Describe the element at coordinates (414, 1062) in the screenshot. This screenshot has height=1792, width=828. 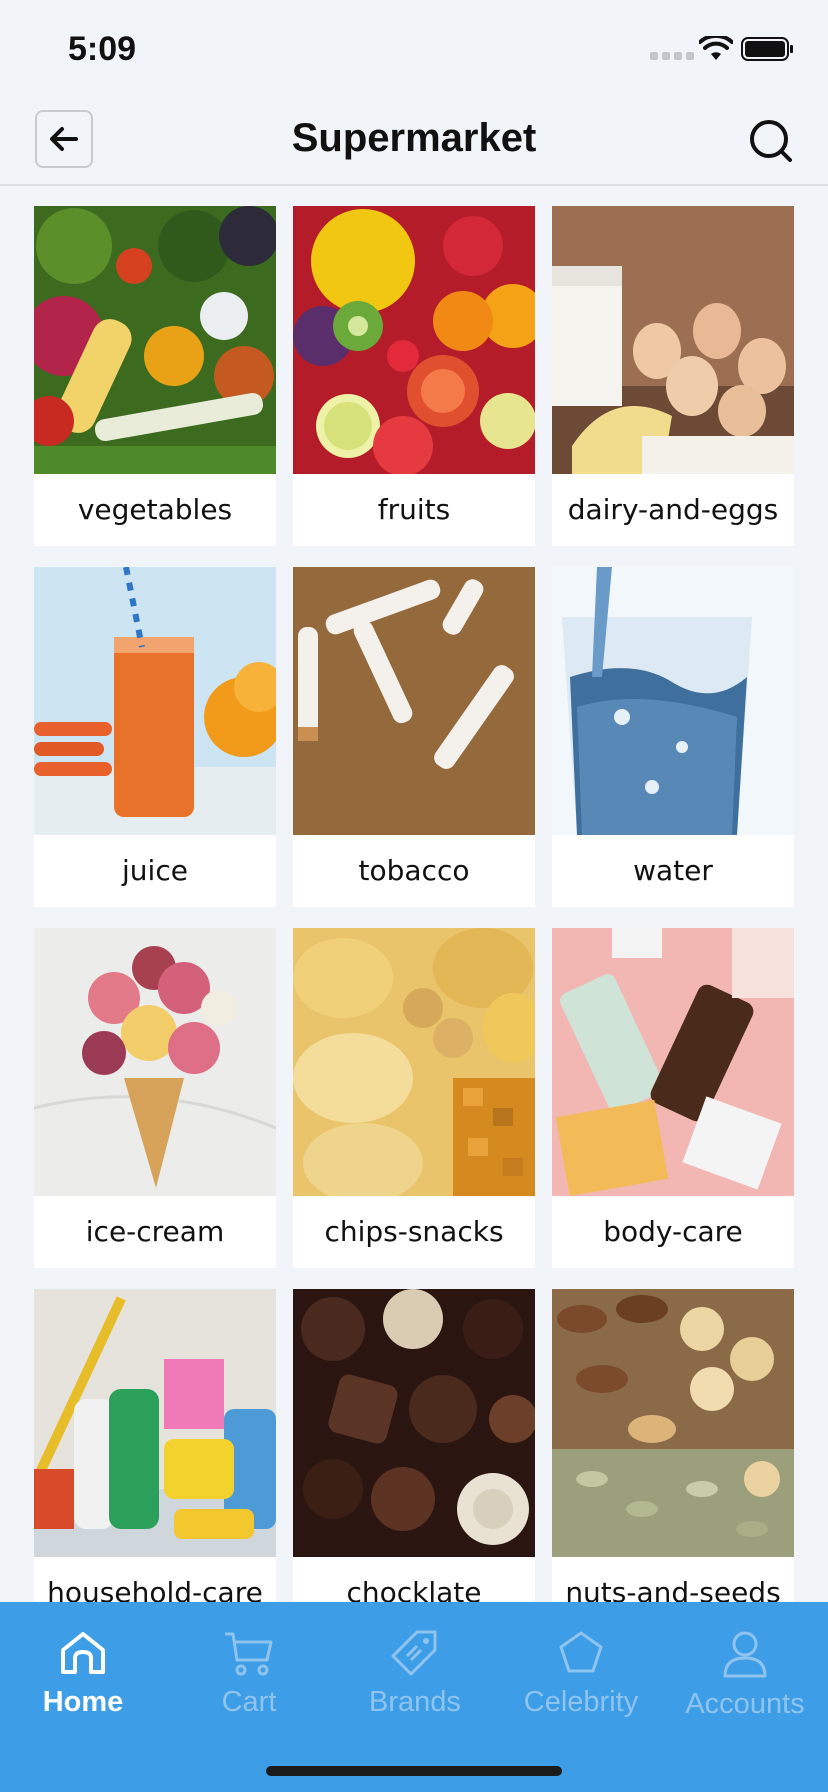
I see `chips-snacks-image` at that location.